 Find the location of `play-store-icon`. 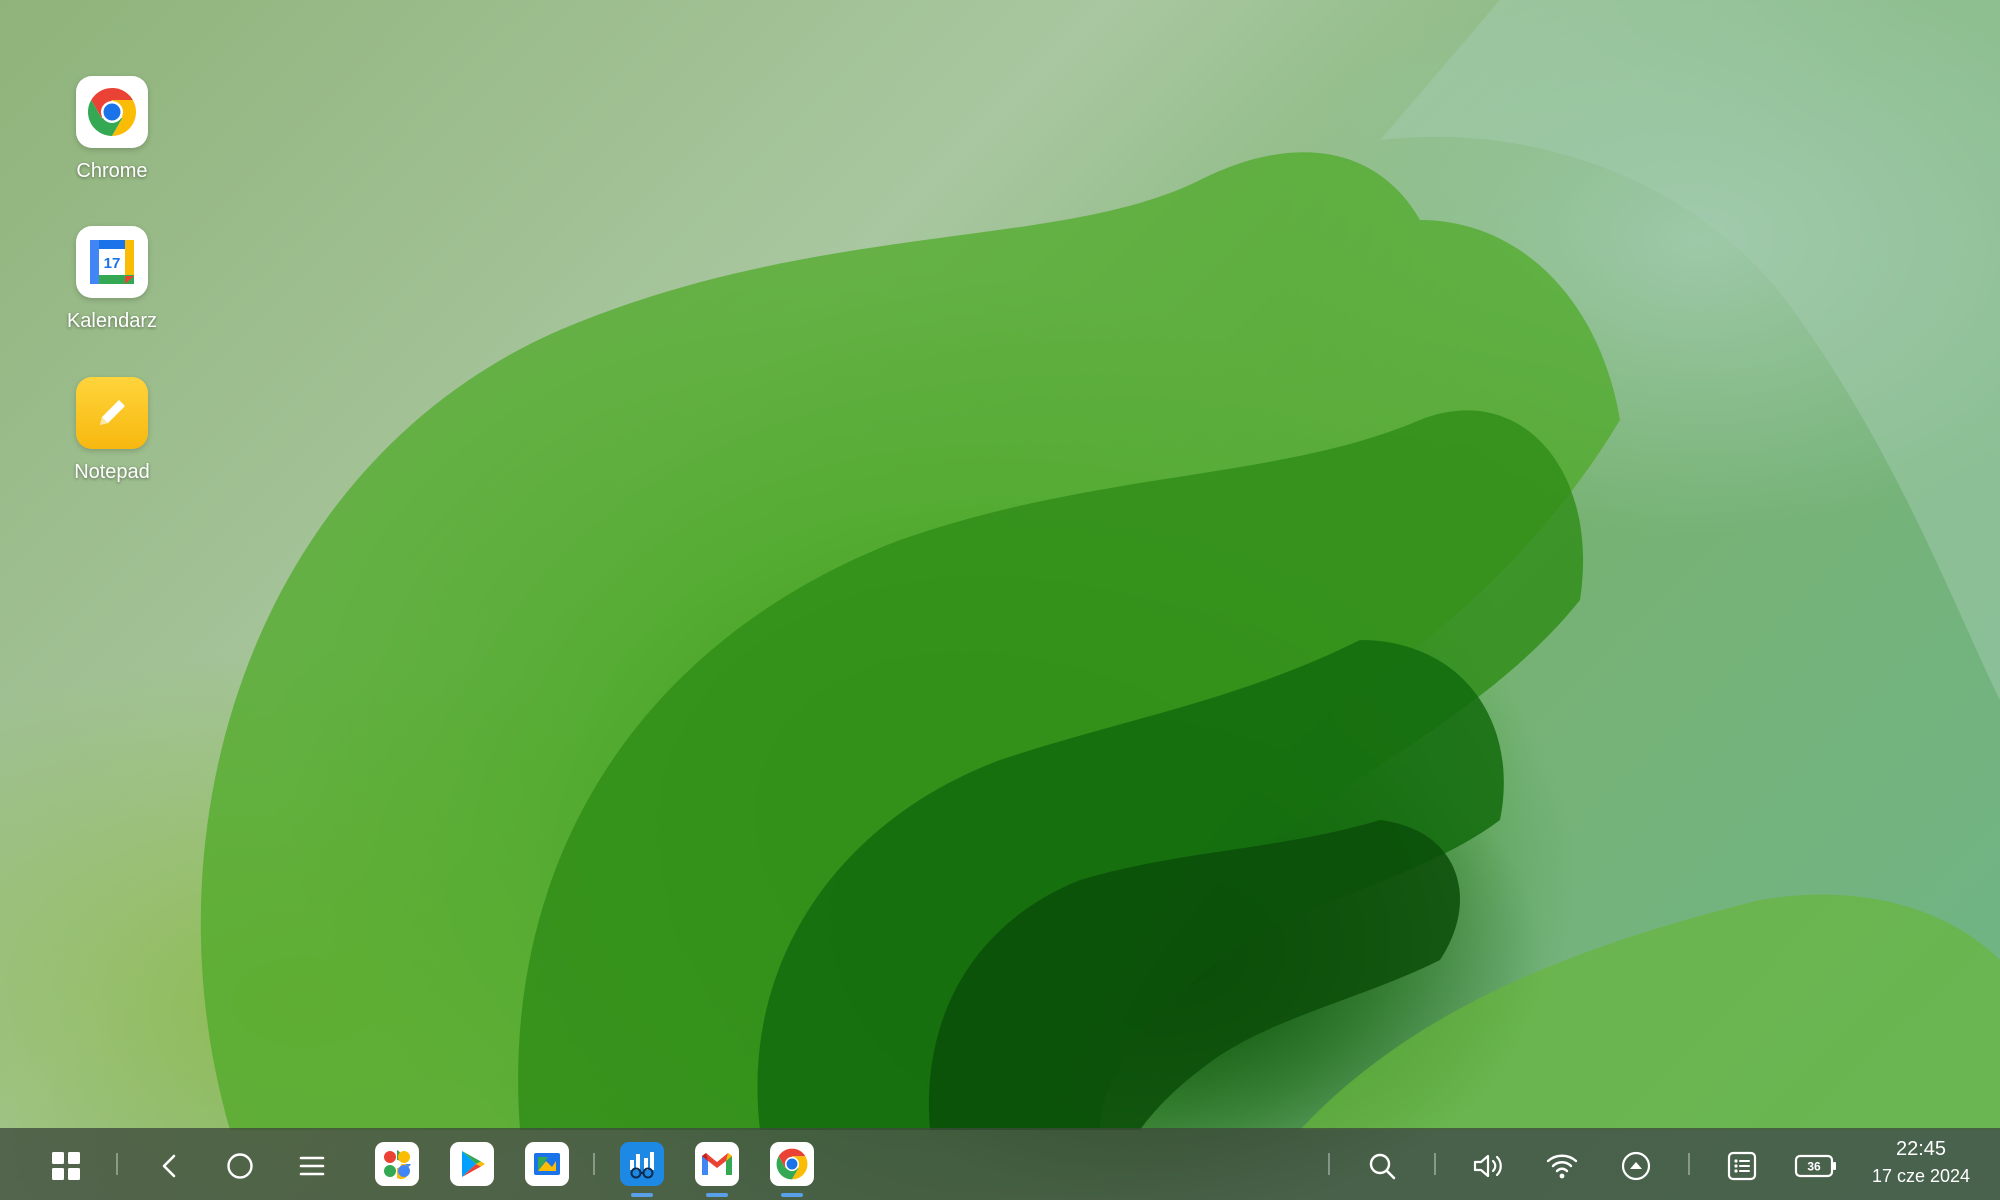

play-store-icon is located at coordinates (473, 1164).